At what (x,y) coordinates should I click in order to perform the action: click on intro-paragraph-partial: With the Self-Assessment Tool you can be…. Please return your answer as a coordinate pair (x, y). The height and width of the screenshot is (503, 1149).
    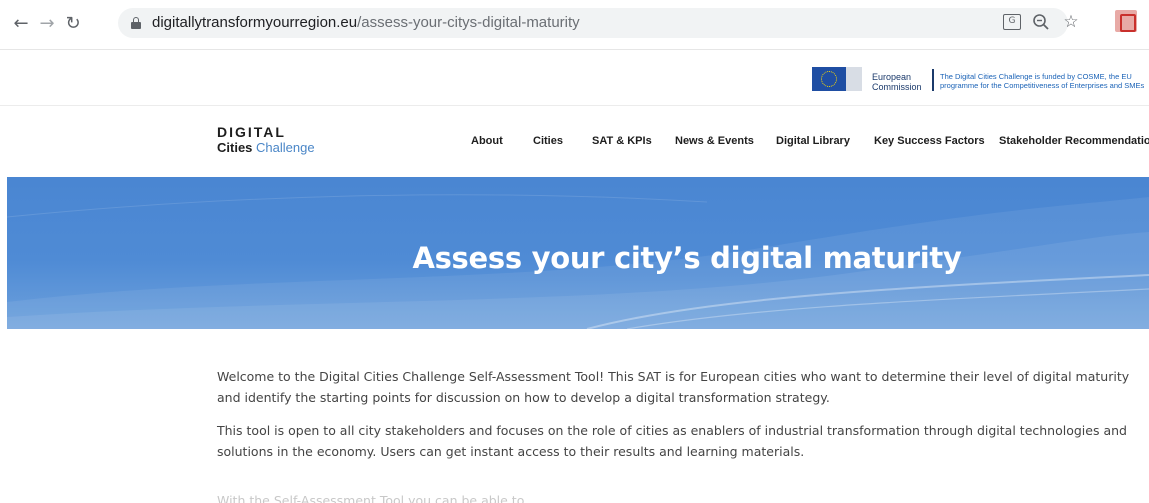
    Looking at the image, I should click on (371, 498).